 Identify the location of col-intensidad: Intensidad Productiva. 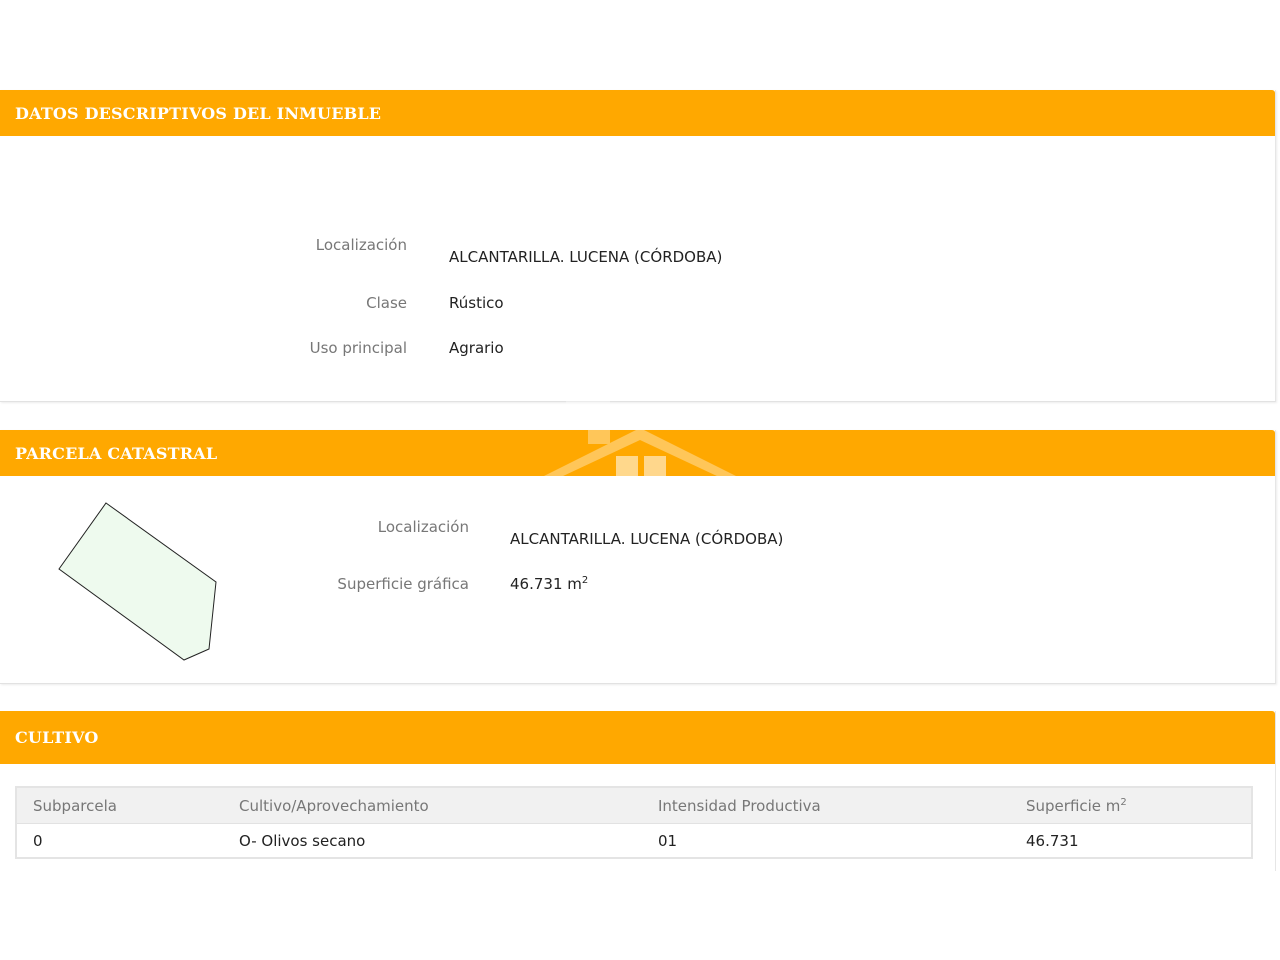
(826, 805).